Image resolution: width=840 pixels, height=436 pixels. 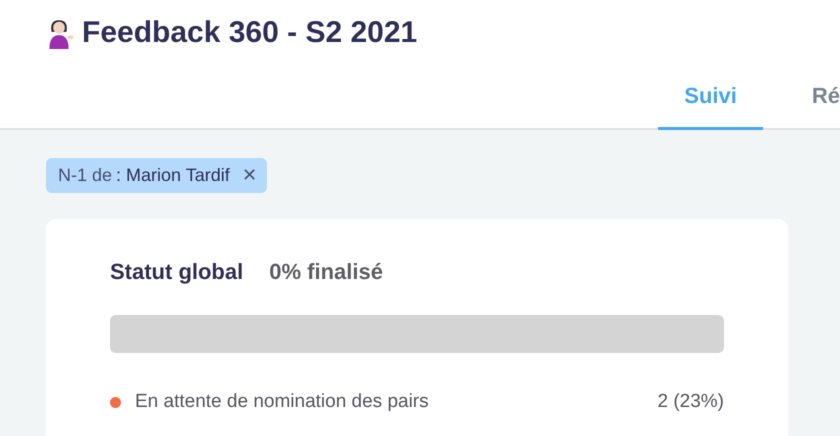 I want to click on status-count: 2 (23%), so click(x=690, y=402).